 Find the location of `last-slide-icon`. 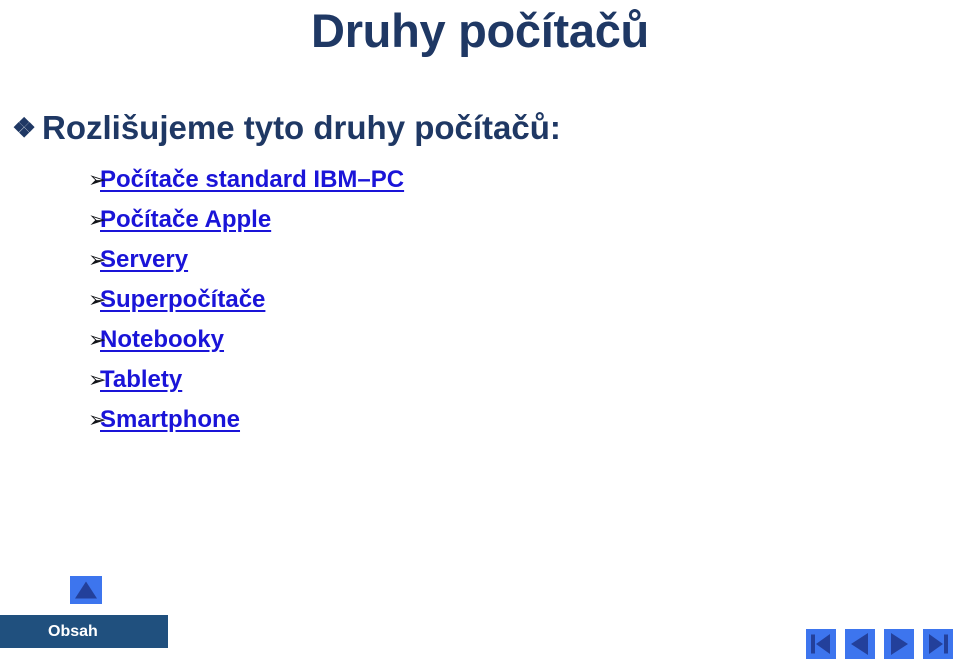

last-slide-icon is located at coordinates (936, 644).